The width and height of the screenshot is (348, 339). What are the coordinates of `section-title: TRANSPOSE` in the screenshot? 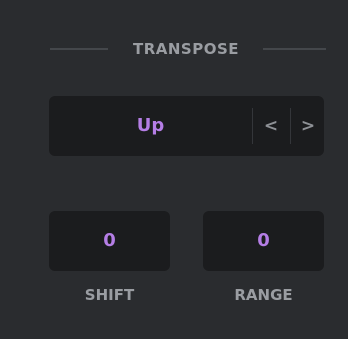 It's located at (186, 49).